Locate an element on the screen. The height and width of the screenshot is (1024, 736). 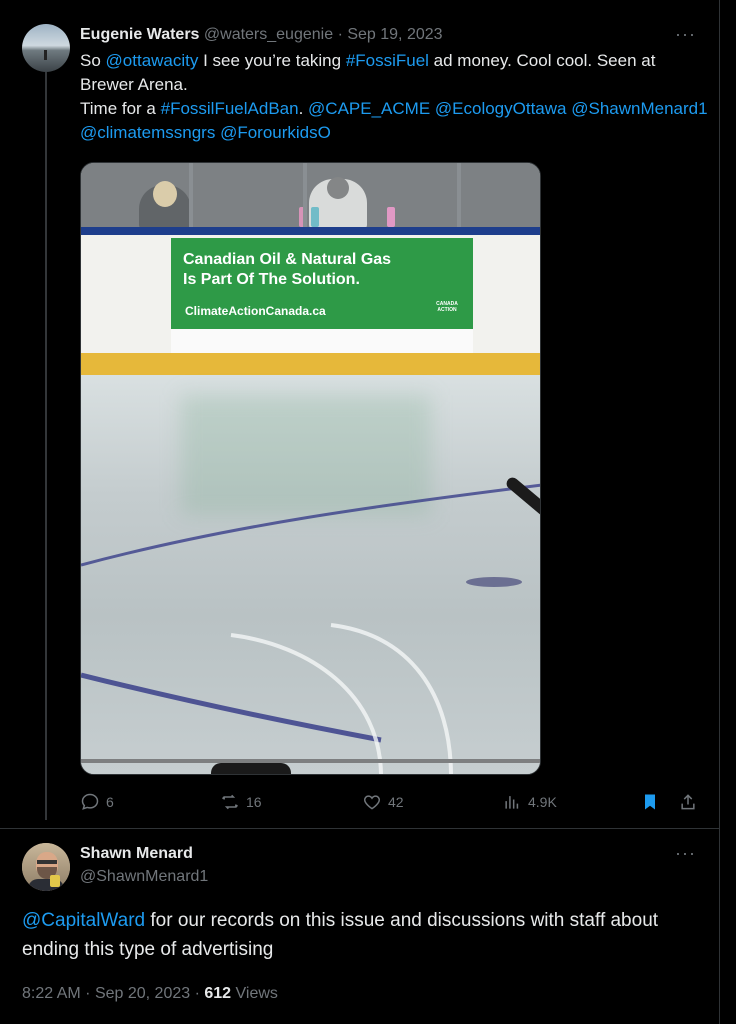
like-button: 42 is located at coordinates (383, 802).